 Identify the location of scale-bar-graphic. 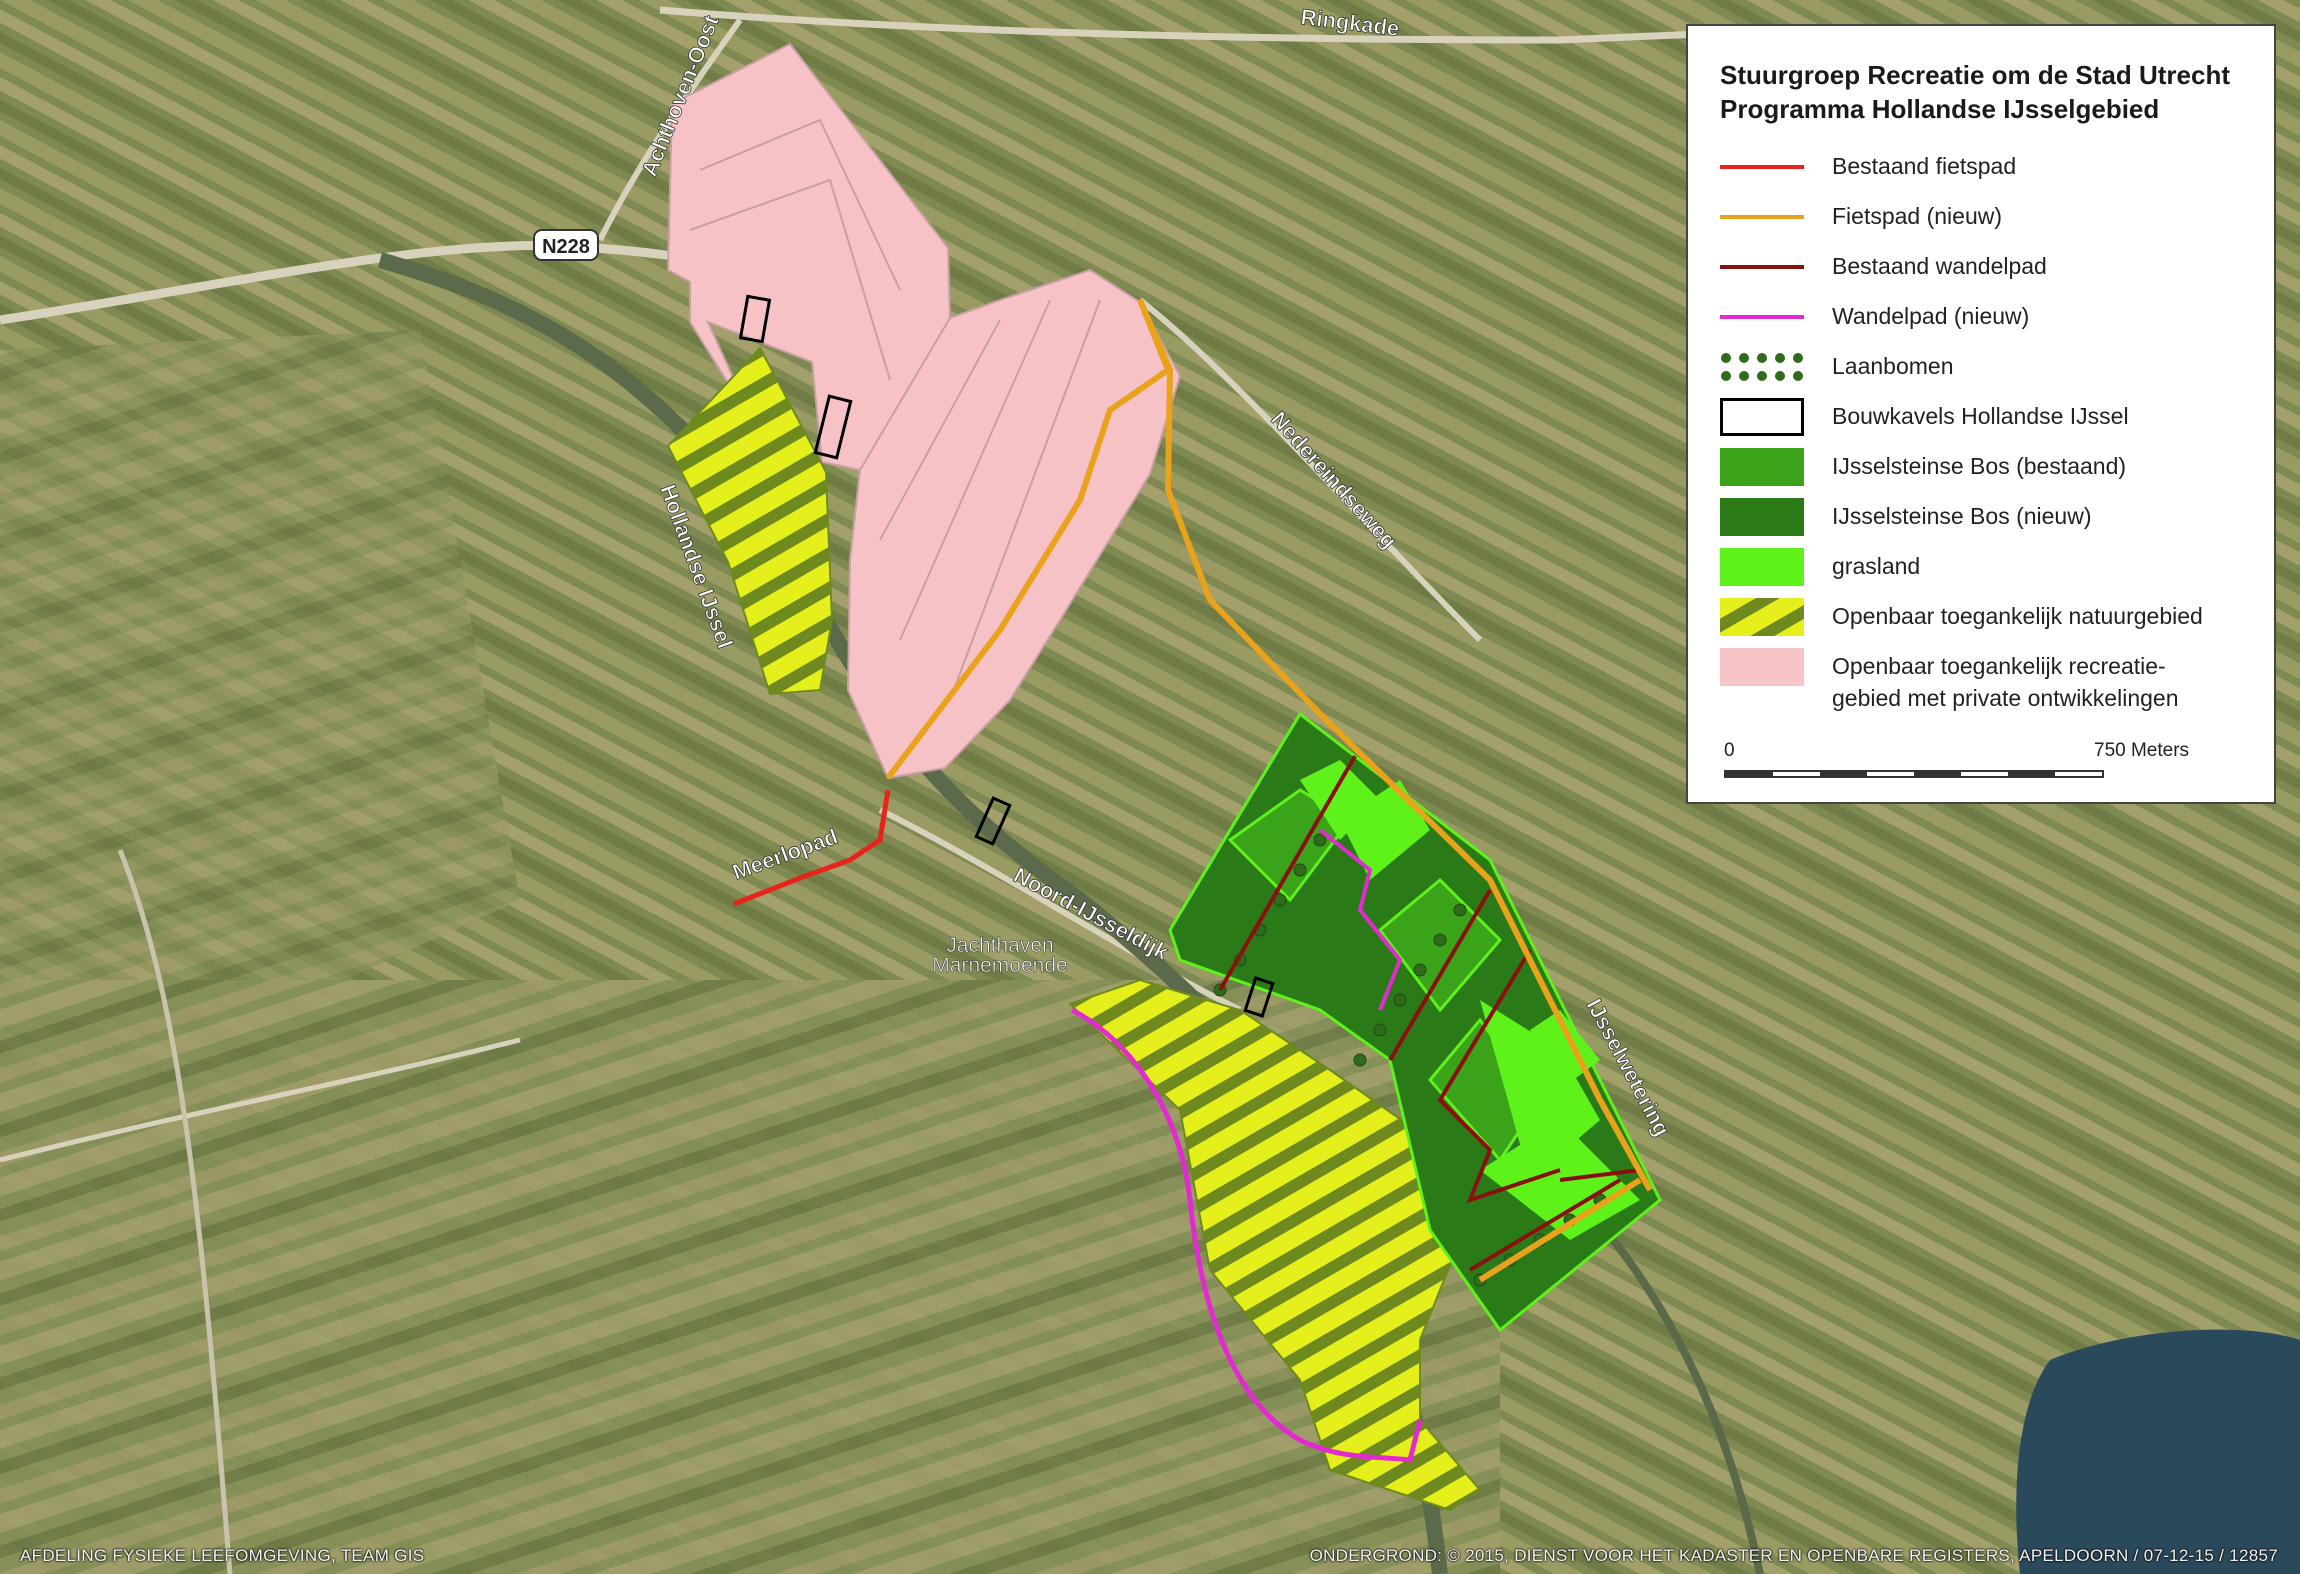
(1914, 774).